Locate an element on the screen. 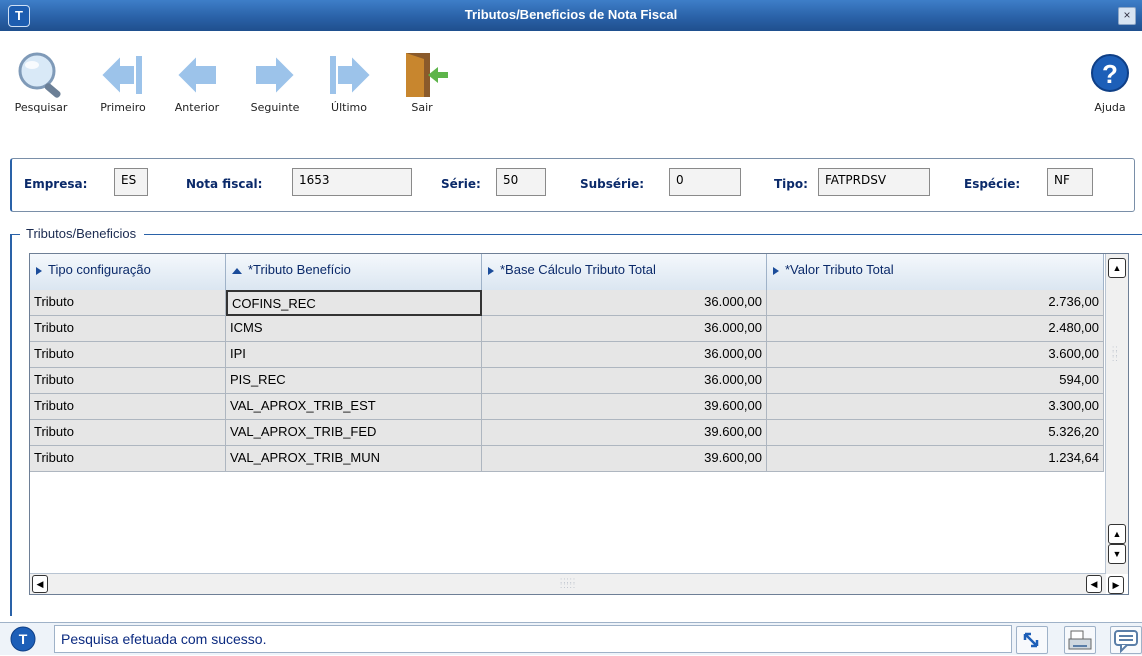 This screenshot has height=656, width=1142. status-message: Pesquisa efetuada com sucesso. is located at coordinates (164, 639).